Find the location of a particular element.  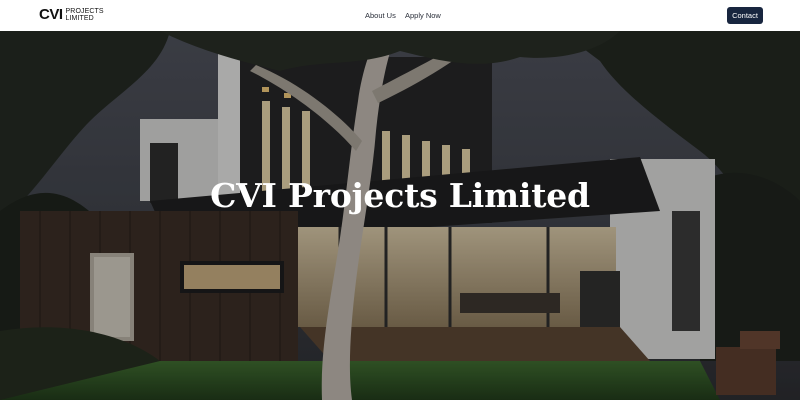

logo-mark: CVI is located at coordinates (51, 14).